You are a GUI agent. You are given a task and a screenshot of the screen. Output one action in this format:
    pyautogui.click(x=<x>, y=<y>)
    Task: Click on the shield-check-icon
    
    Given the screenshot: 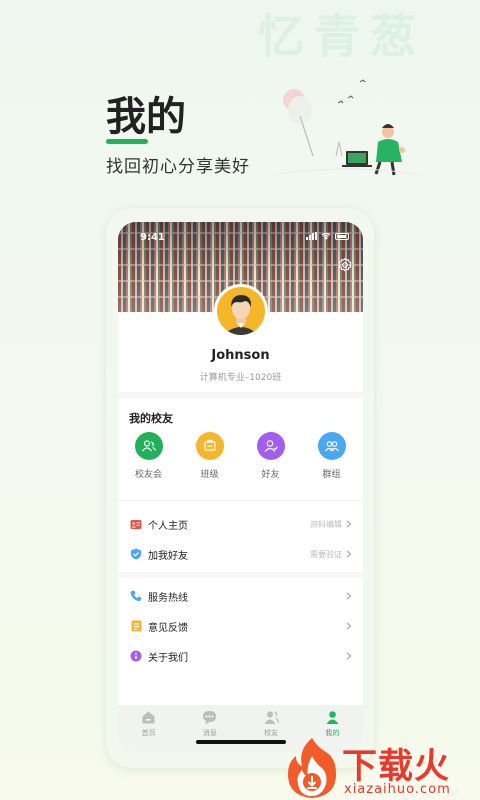 What is the action you would take?
    pyautogui.click(x=136, y=554)
    